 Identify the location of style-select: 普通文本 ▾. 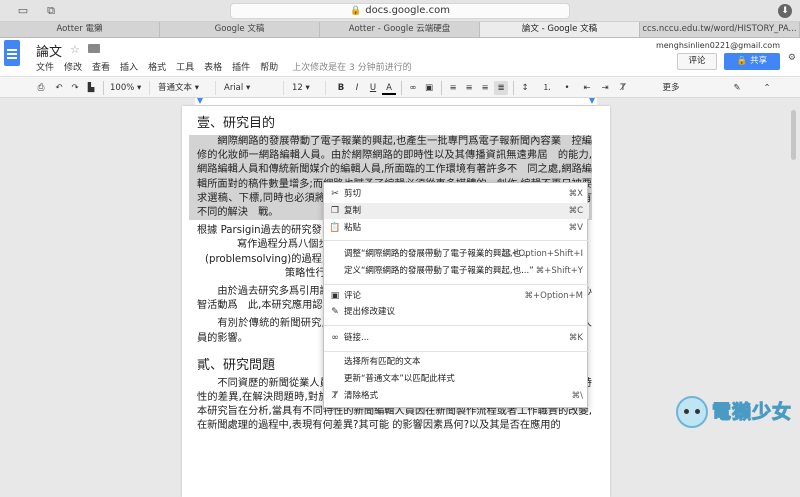
(187, 88).